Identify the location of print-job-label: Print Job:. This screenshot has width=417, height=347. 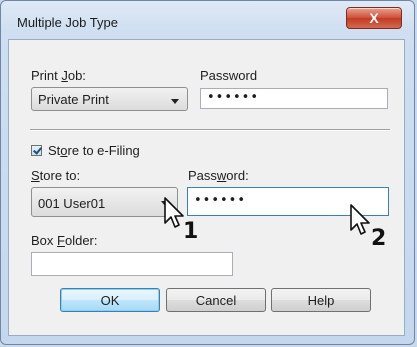
(58, 75).